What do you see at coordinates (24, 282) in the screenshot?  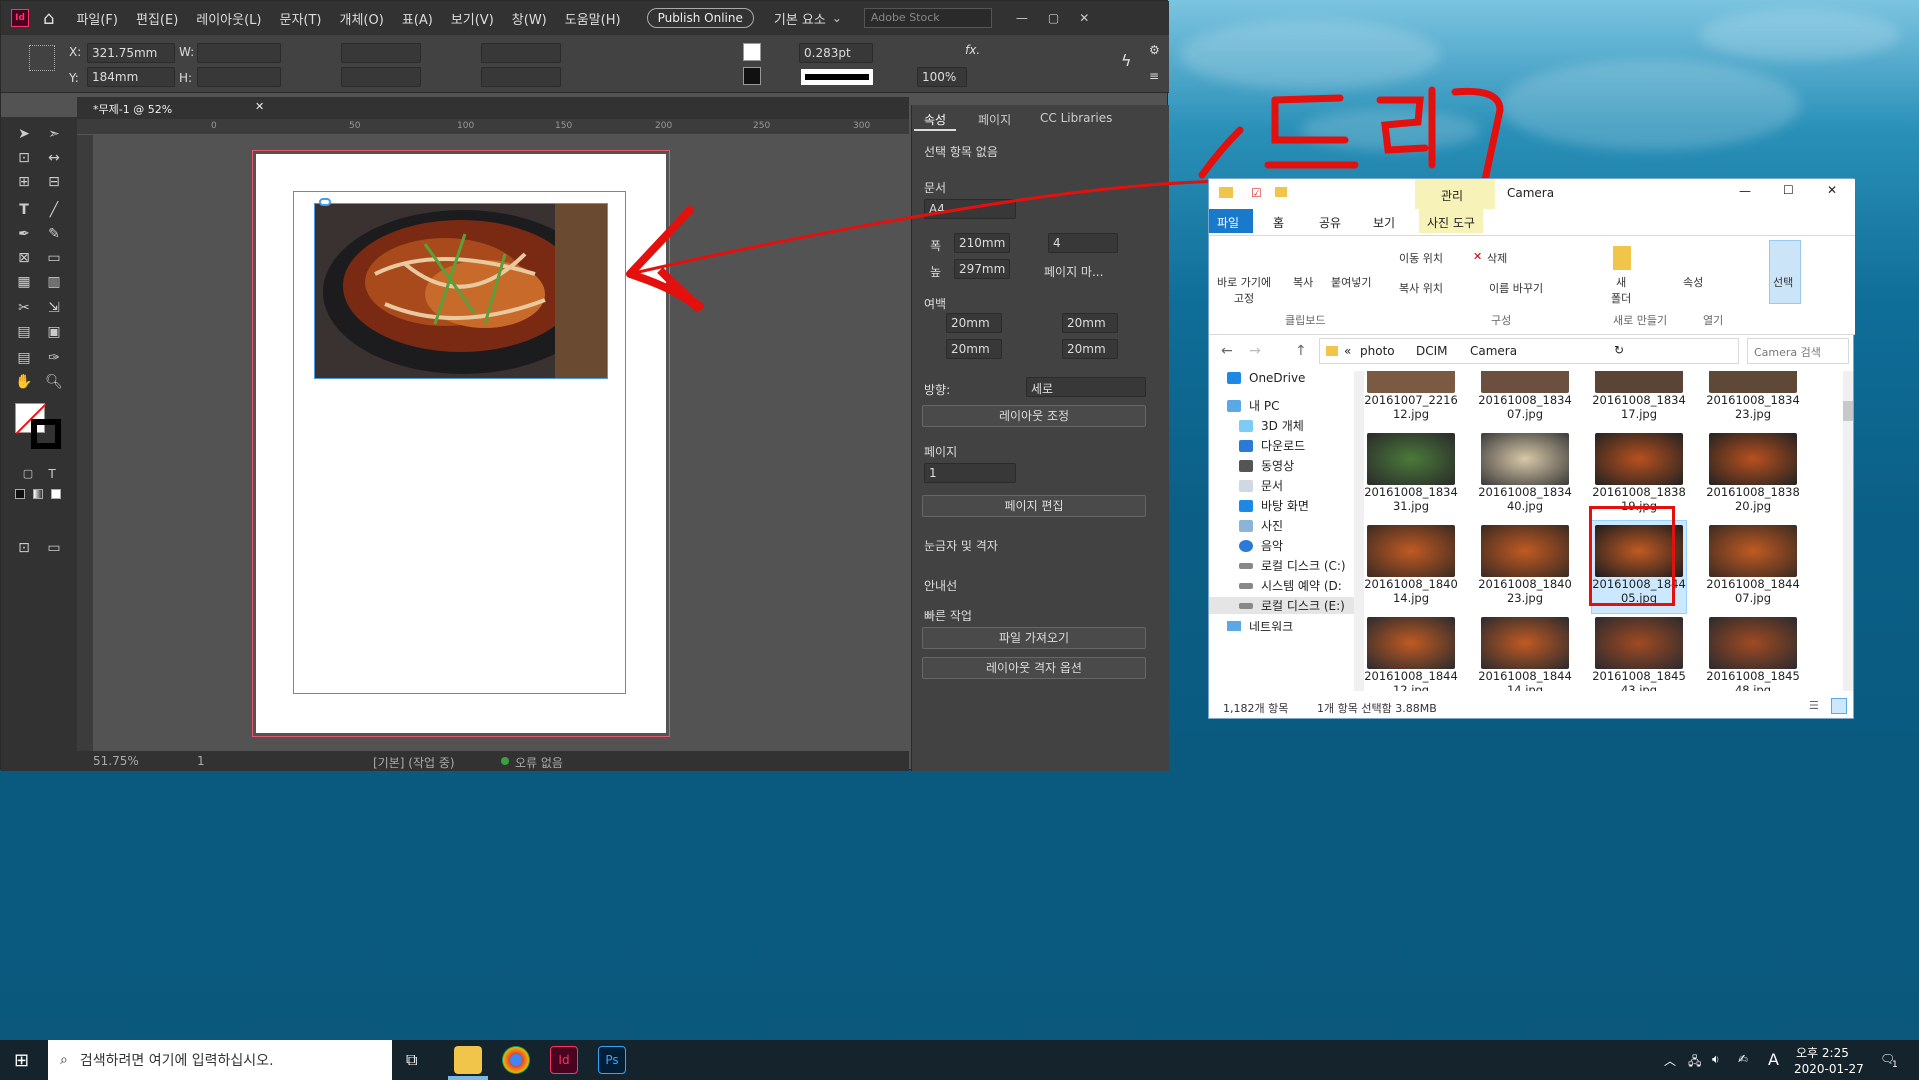 I see `grid-tool-icon: ▦` at bounding box center [24, 282].